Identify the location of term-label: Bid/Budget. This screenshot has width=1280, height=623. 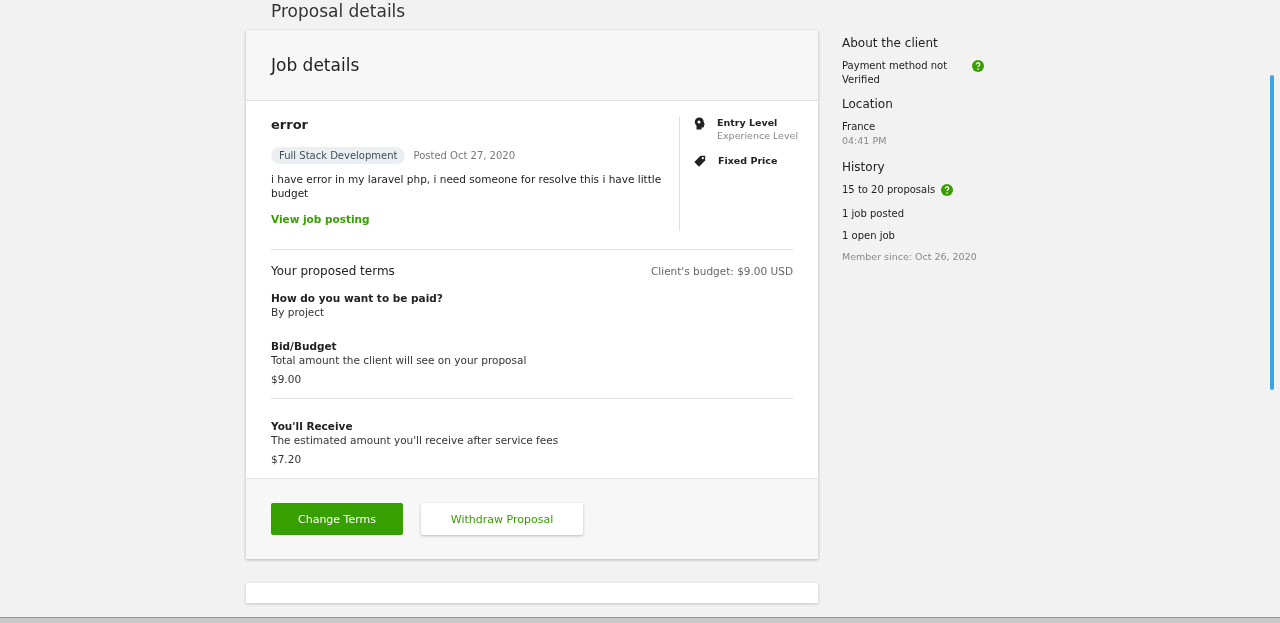
(304, 346).